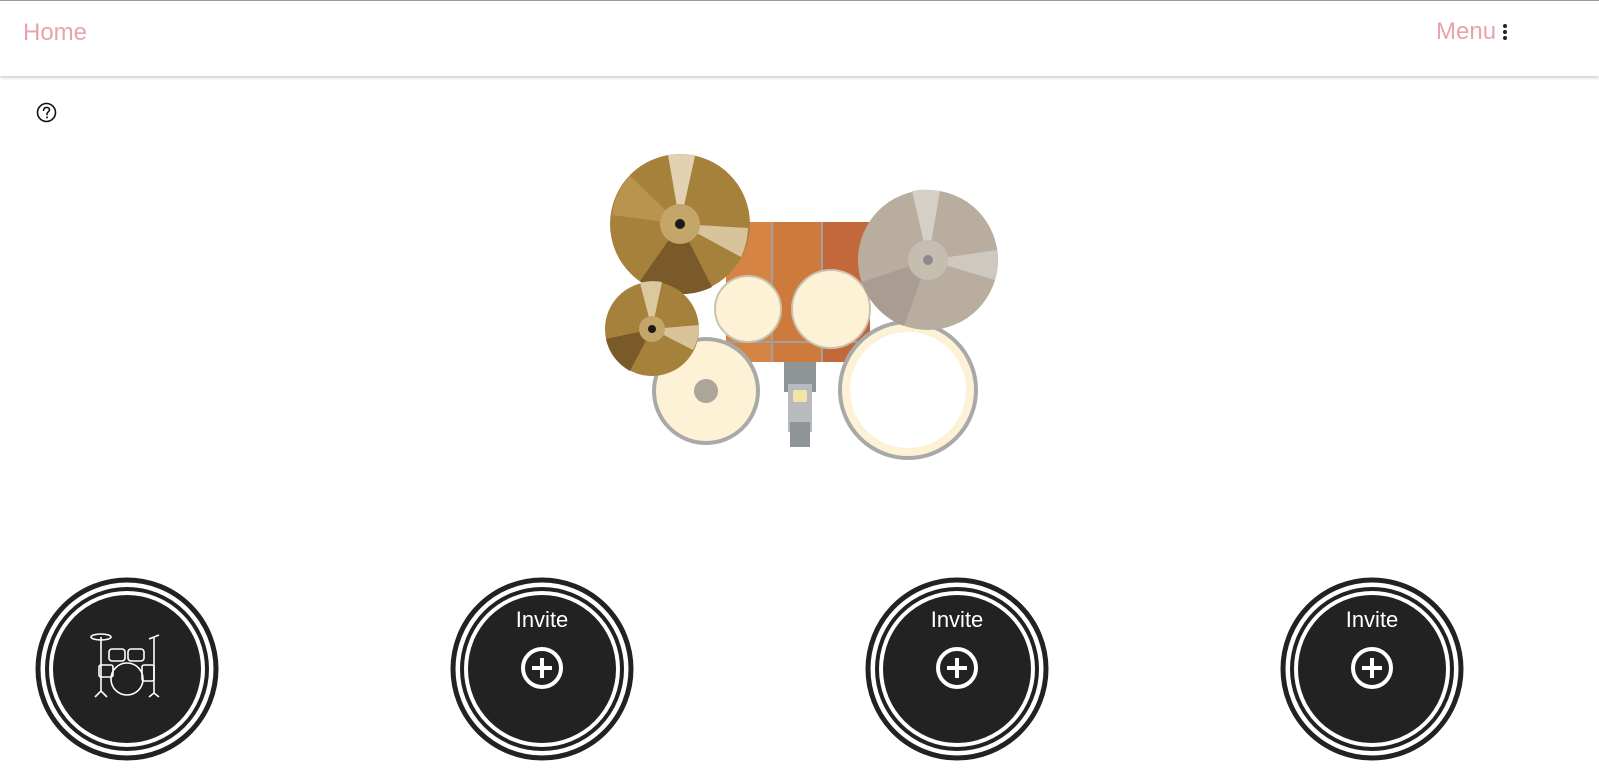 Image resolution: width=1599 pixels, height=769 pixels. What do you see at coordinates (799, 38) in the screenshot?
I see `top-nav-bar: Home Menu` at bounding box center [799, 38].